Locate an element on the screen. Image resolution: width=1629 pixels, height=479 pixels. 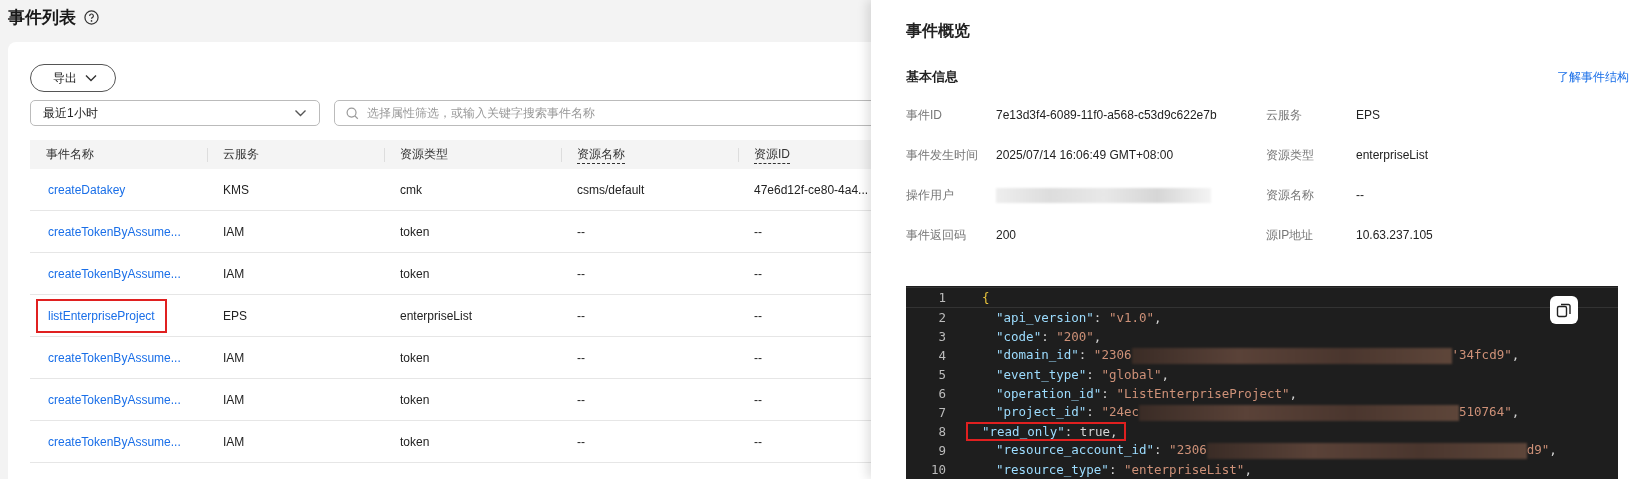
table-cell: cmk is located at coordinates (411, 189).